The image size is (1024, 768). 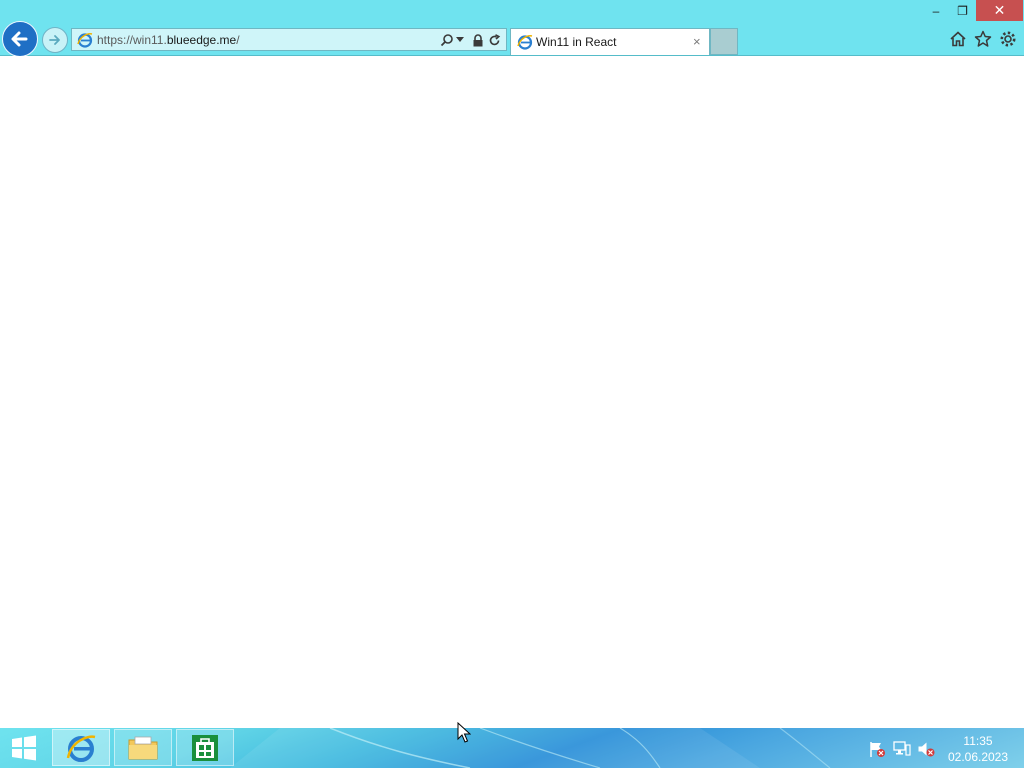 What do you see at coordinates (978, 741) in the screenshot?
I see `clock-time: 11:35` at bounding box center [978, 741].